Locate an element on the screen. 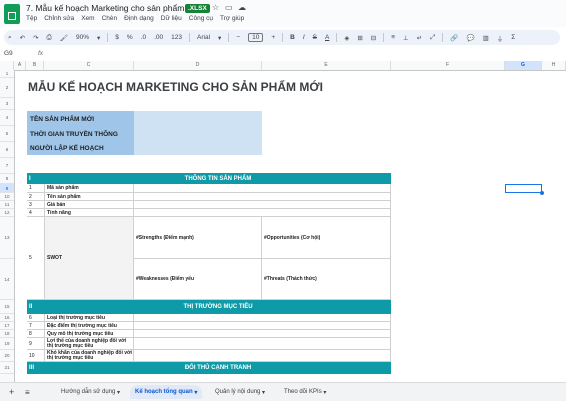 The image size is (566, 401). redo-icon: ↷ is located at coordinates (35, 38).